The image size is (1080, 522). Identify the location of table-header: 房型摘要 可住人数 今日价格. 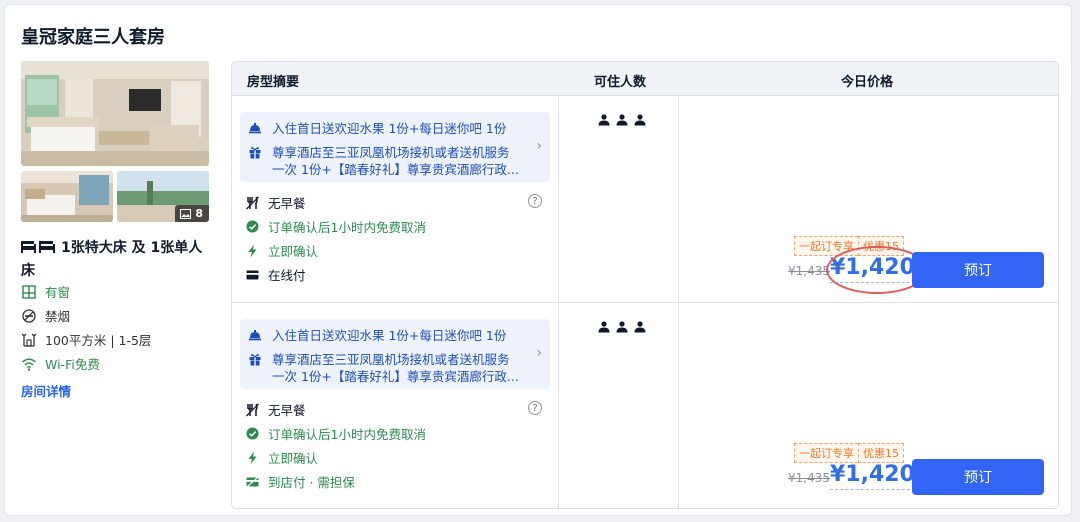
(645, 79).